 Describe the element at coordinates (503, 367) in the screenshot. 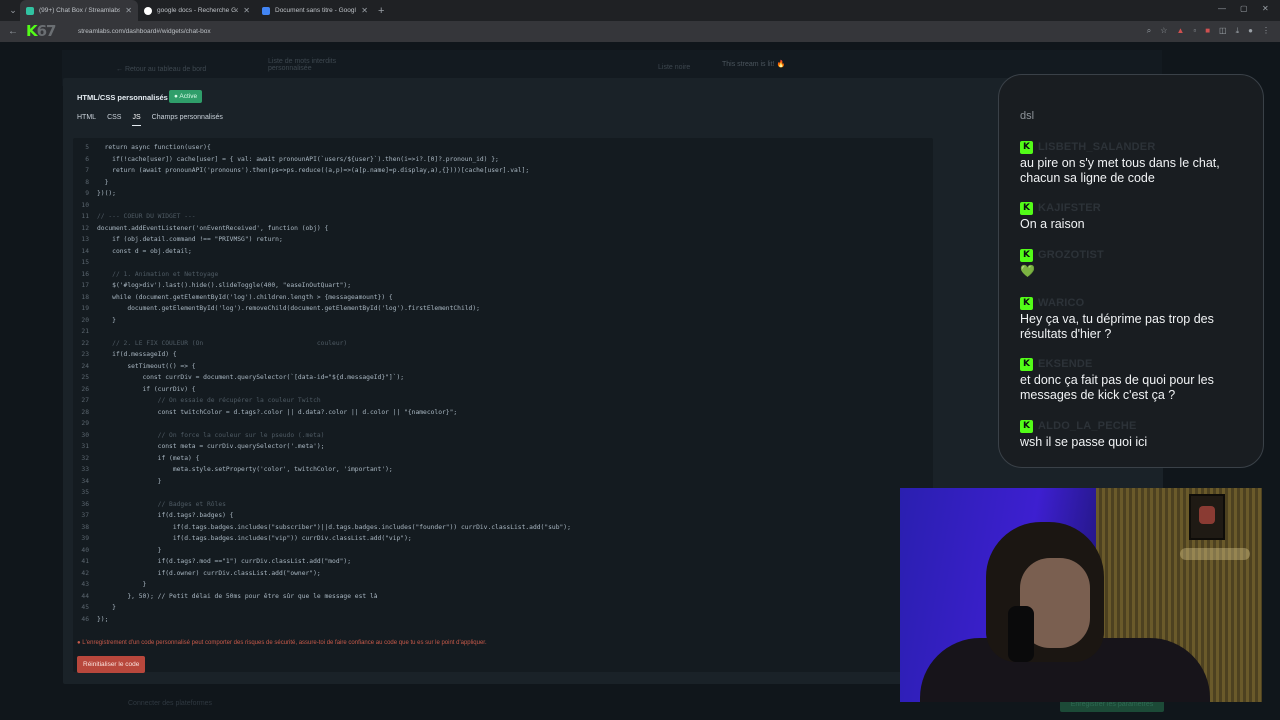

I see `code-line: 24 setTimeout(() => {` at that location.